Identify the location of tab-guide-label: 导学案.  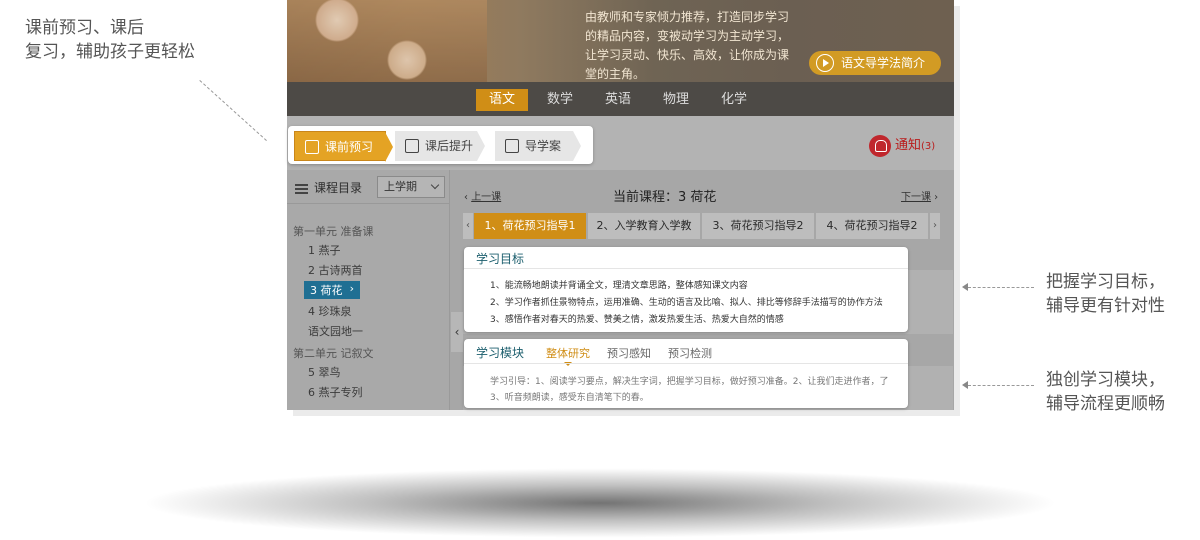
(543, 146).